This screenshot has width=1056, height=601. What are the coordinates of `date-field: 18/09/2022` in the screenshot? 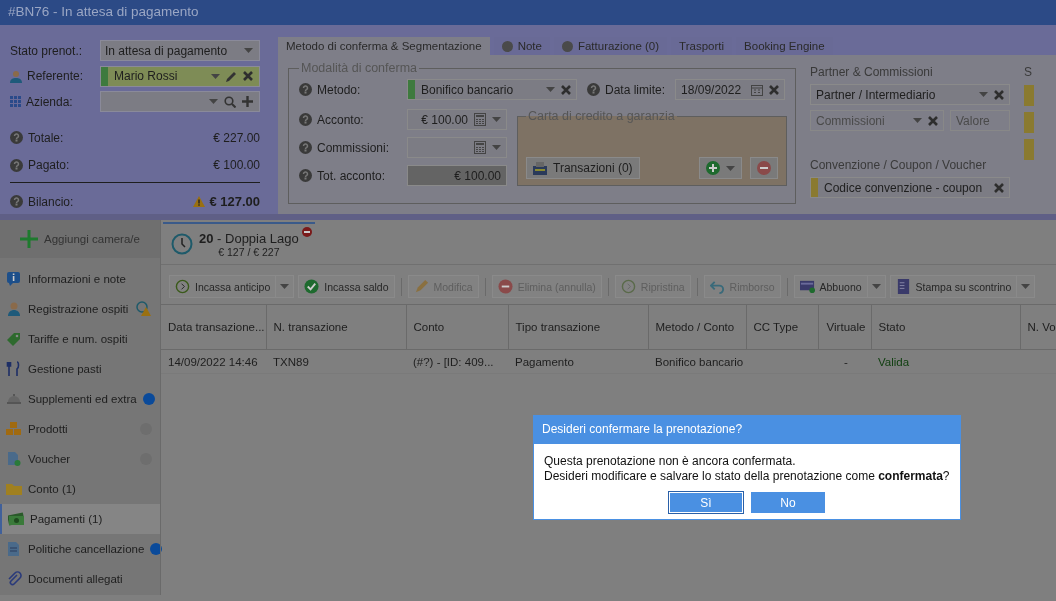 It's located at (730, 89).